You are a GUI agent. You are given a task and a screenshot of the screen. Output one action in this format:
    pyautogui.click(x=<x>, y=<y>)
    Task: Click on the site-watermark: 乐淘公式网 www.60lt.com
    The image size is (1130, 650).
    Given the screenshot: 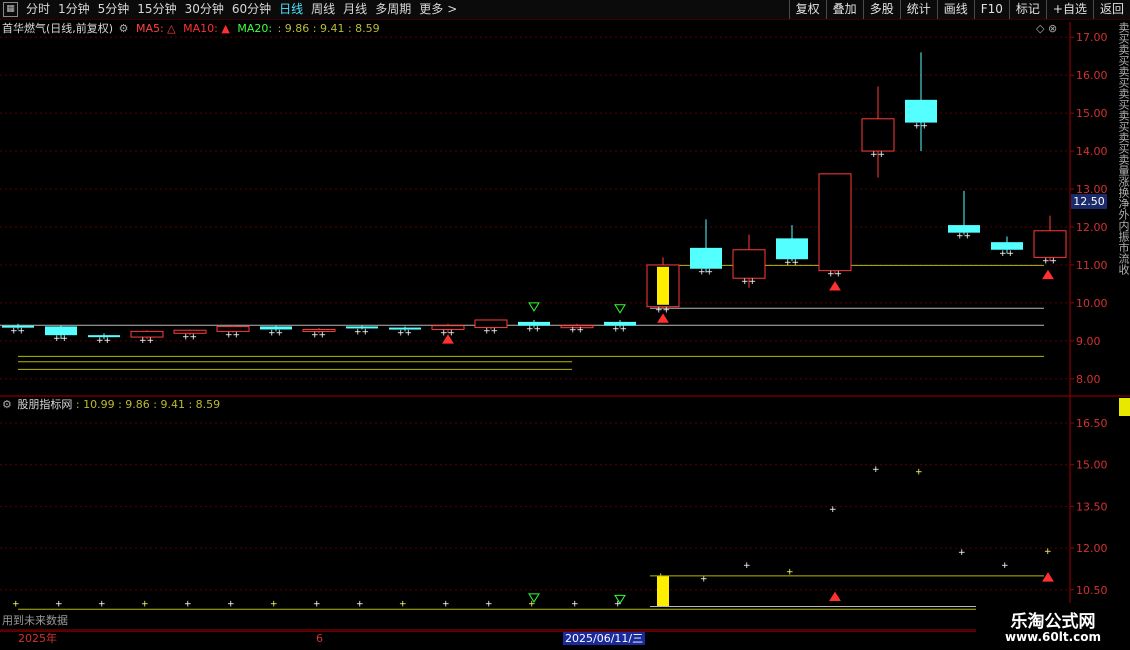 What is the action you would take?
    pyautogui.click(x=1053, y=626)
    